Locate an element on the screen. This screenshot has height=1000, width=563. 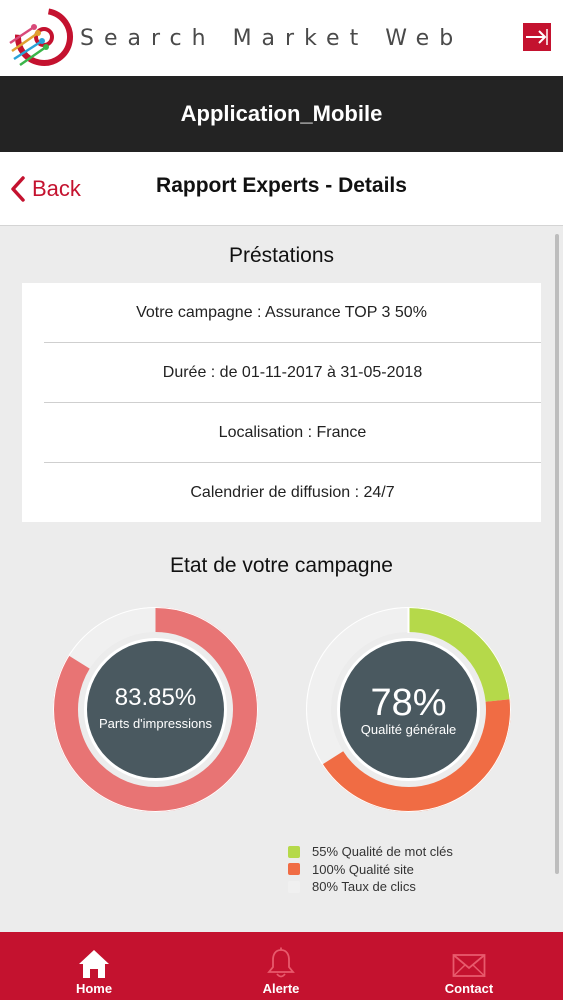
logout-button is located at coordinates (537, 37).